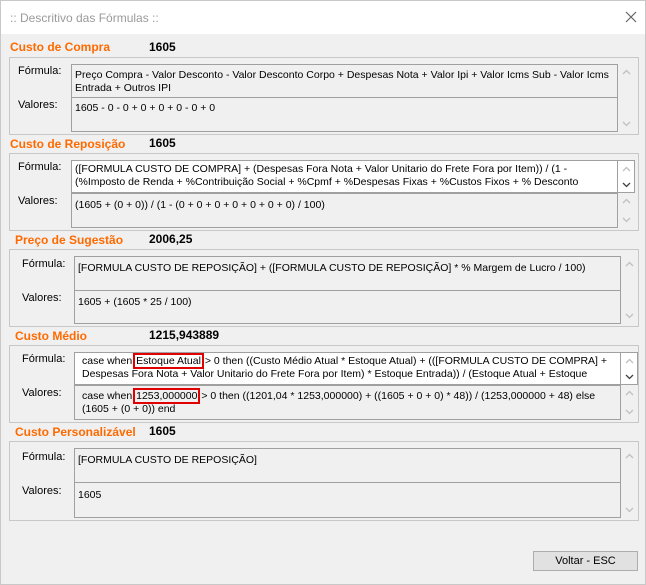 This screenshot has width=646, height=585. Describe the element at coordinates (60, 47) in the screenshot. I see `section-title-custo-compra: Custo de Compra` at that location.